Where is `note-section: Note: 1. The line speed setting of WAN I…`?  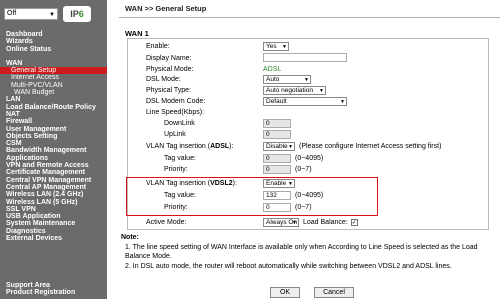
note-section: Note: 1. The line speed setting of WAN I… is located at coordinates (307, 252).